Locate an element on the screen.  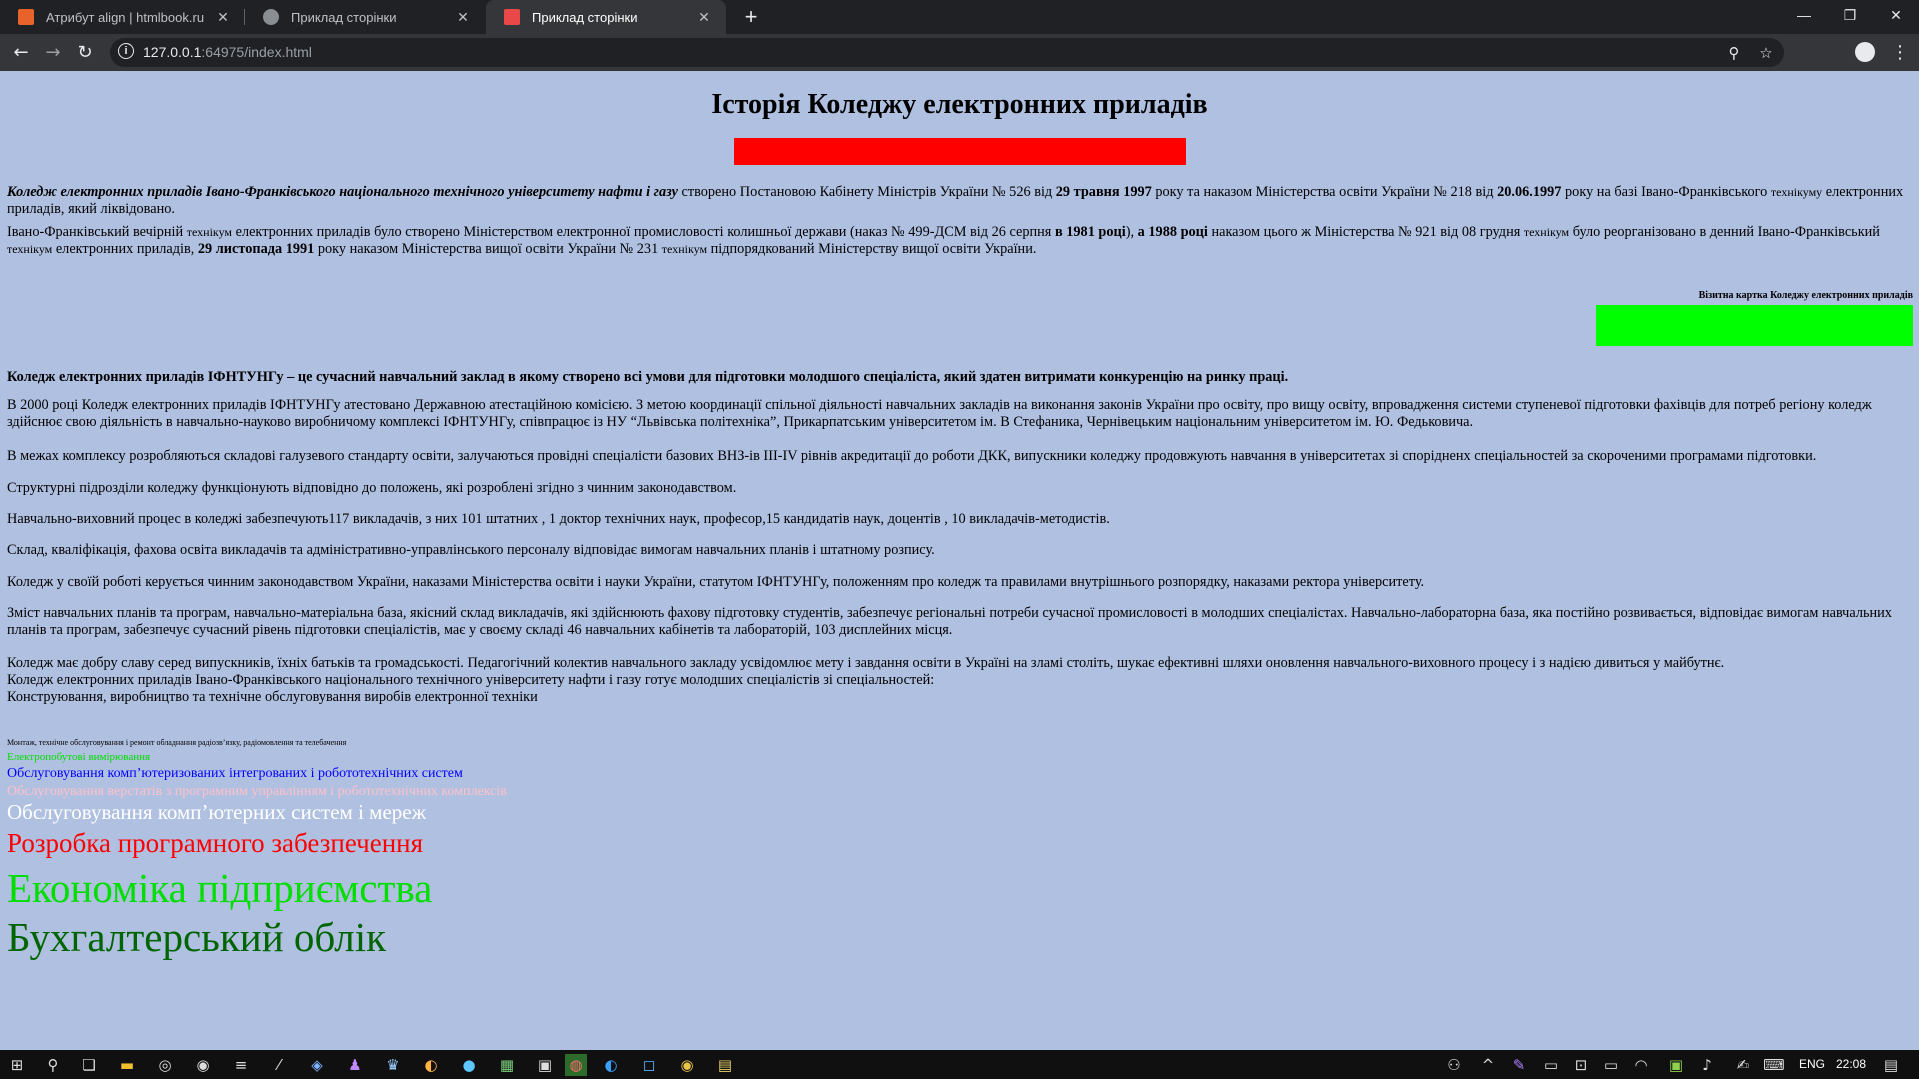
zoom-icon: ⚲ is located at coordinates (1734, 53).